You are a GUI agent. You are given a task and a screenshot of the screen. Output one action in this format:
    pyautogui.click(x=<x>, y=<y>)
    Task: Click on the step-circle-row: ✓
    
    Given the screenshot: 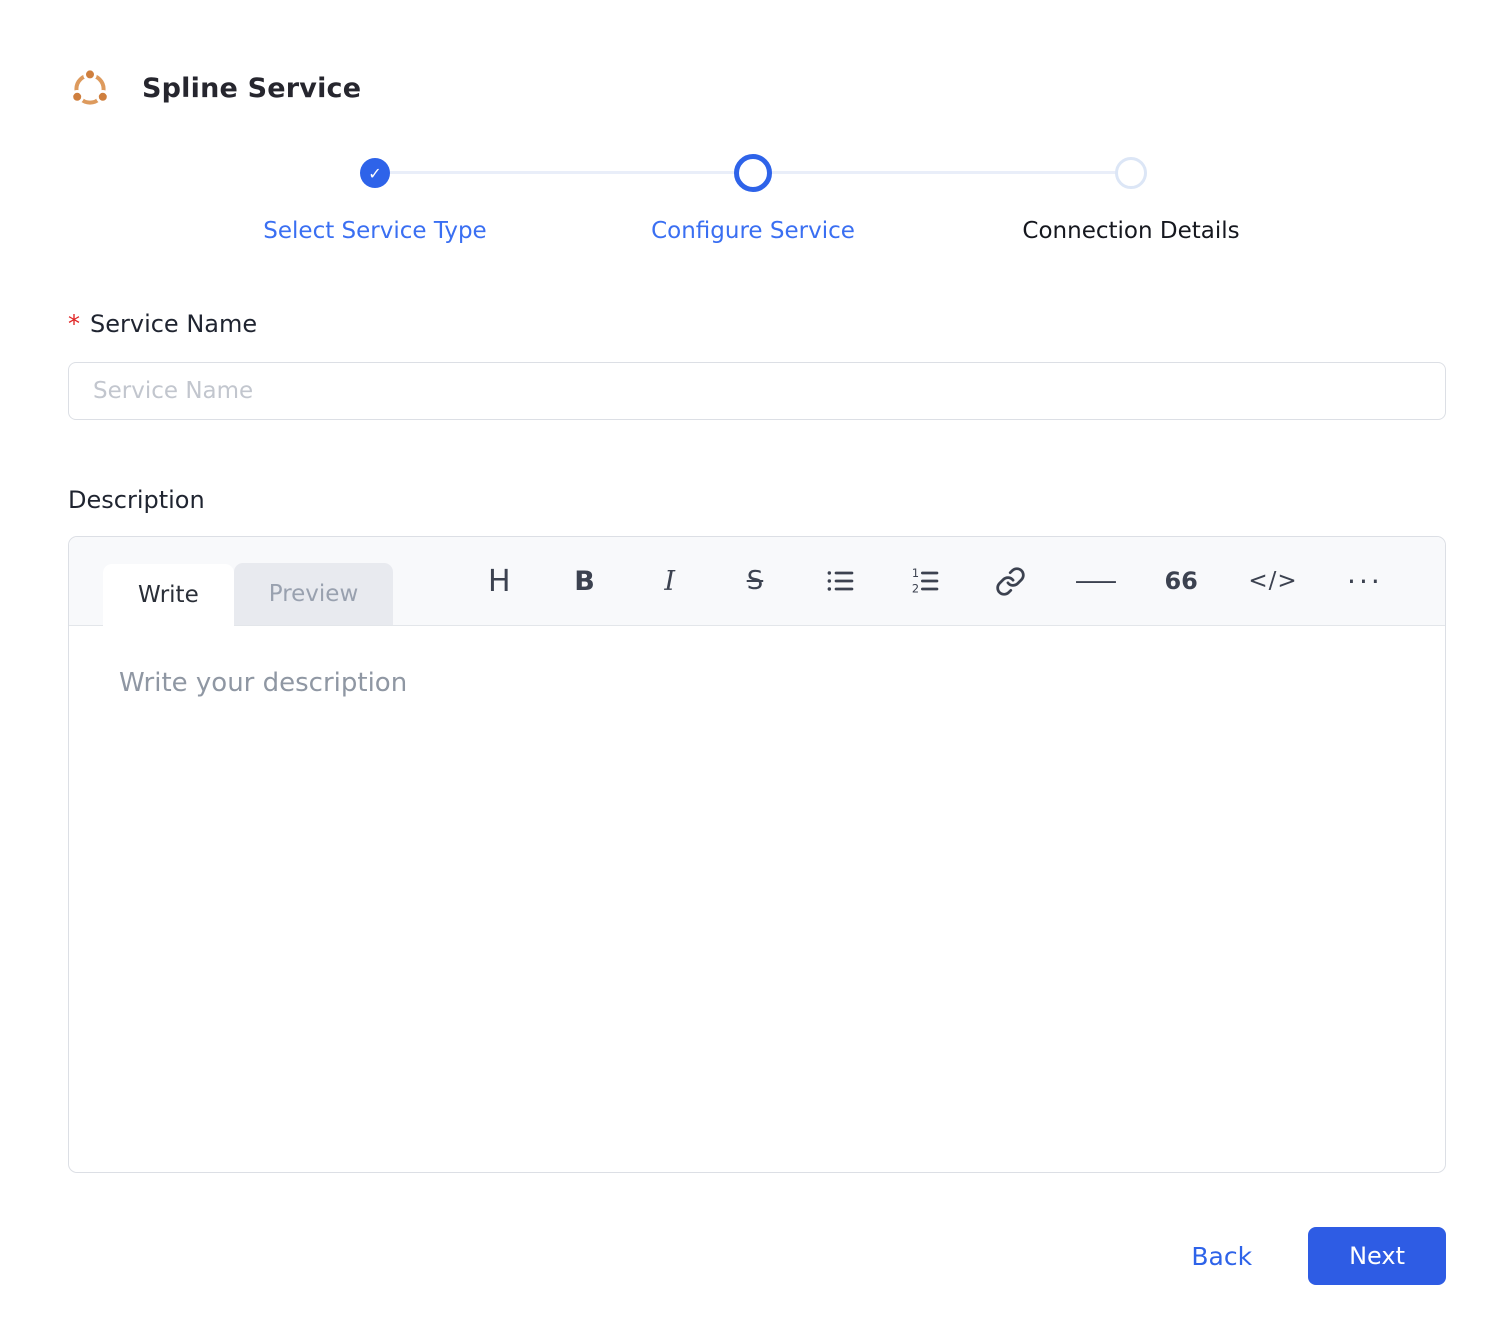 What is the action you would take?
    pyautogui.click(x=375, y=173)
    